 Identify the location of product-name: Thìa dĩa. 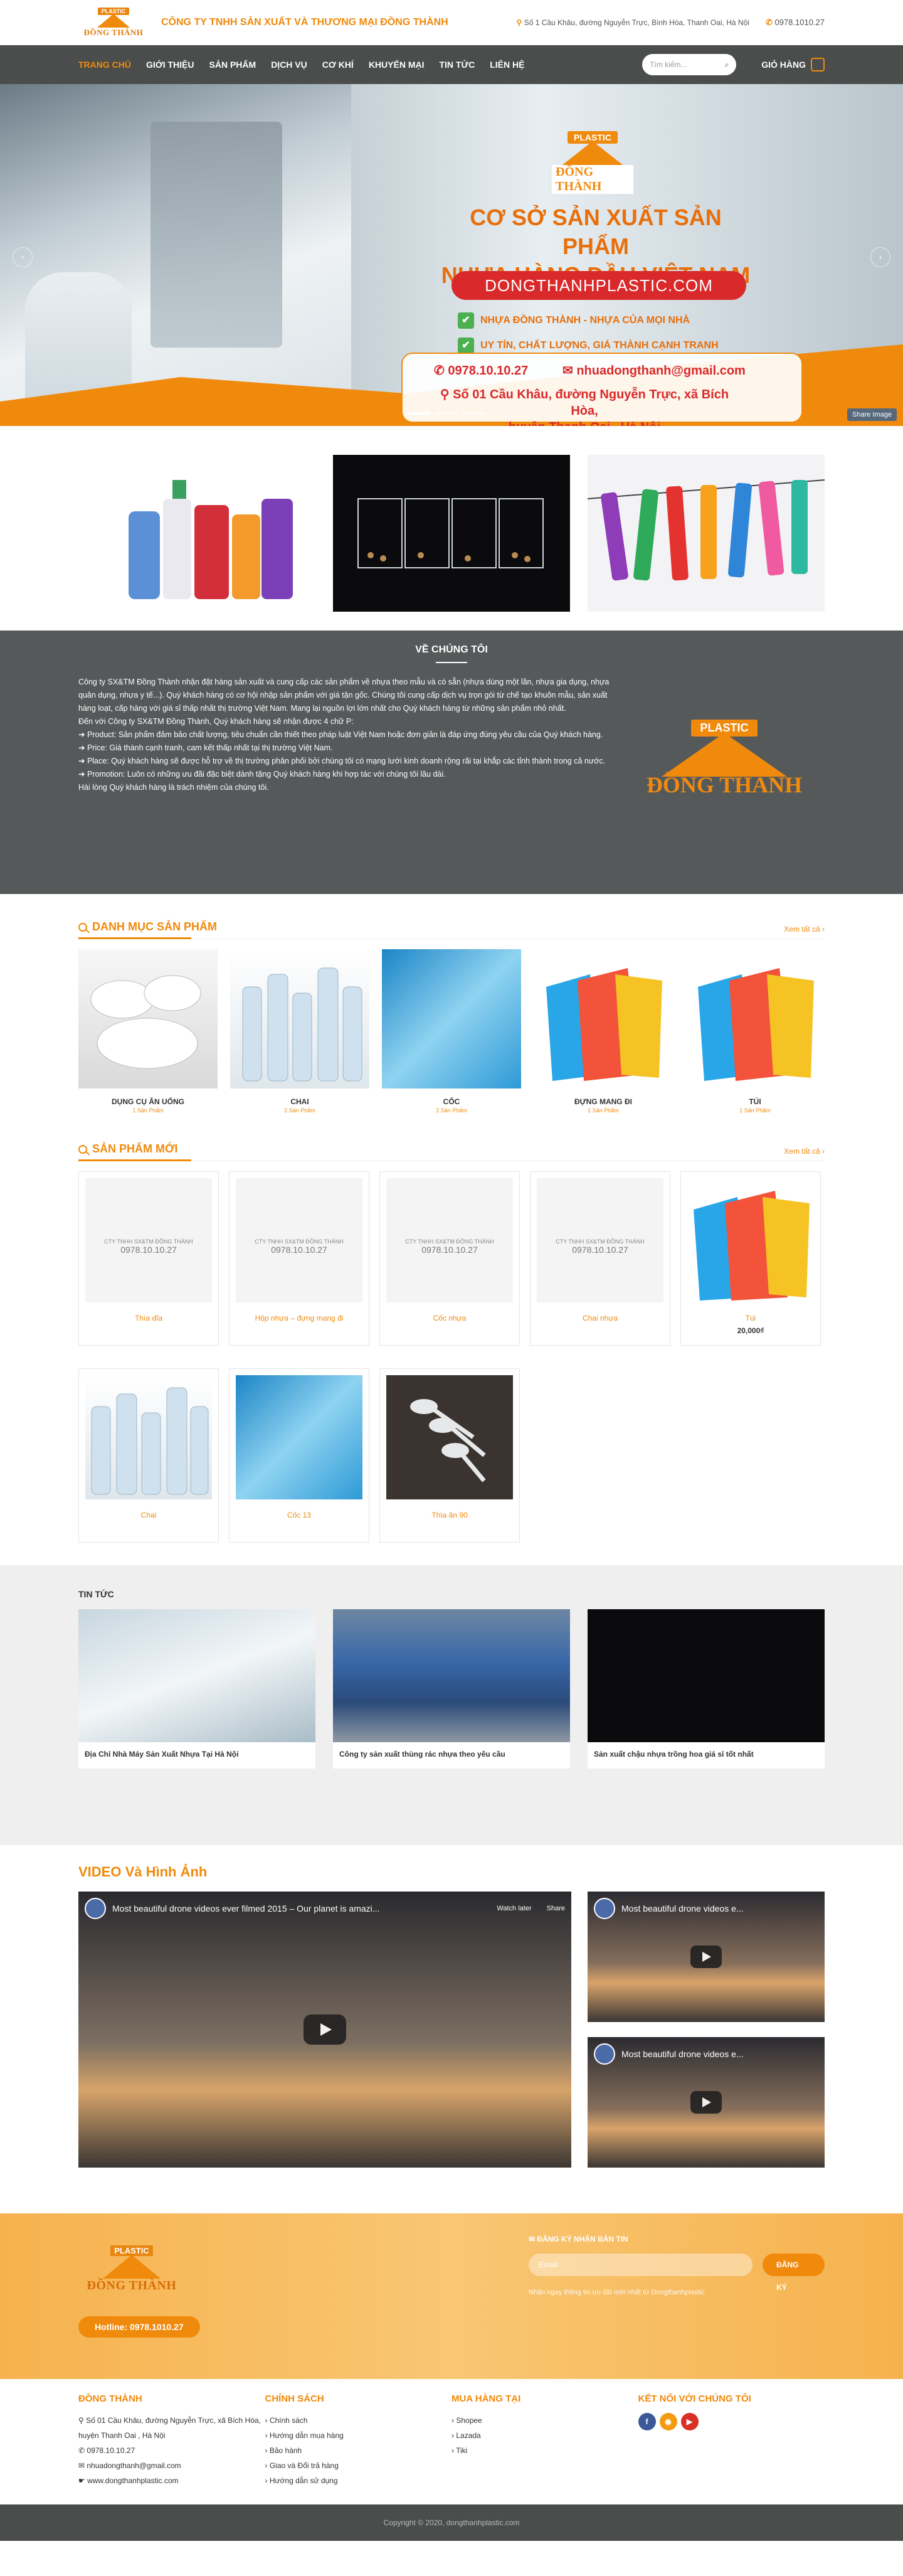
(148, 1319).